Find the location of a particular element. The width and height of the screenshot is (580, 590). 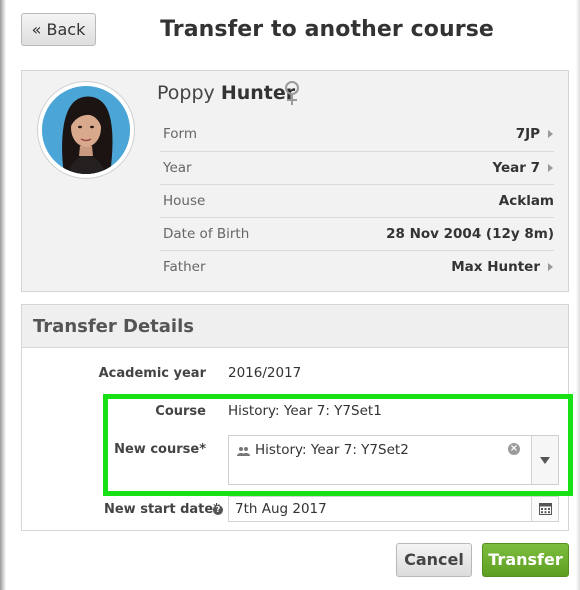

student-first-name: Poppy is located at coordinates (186, 93).